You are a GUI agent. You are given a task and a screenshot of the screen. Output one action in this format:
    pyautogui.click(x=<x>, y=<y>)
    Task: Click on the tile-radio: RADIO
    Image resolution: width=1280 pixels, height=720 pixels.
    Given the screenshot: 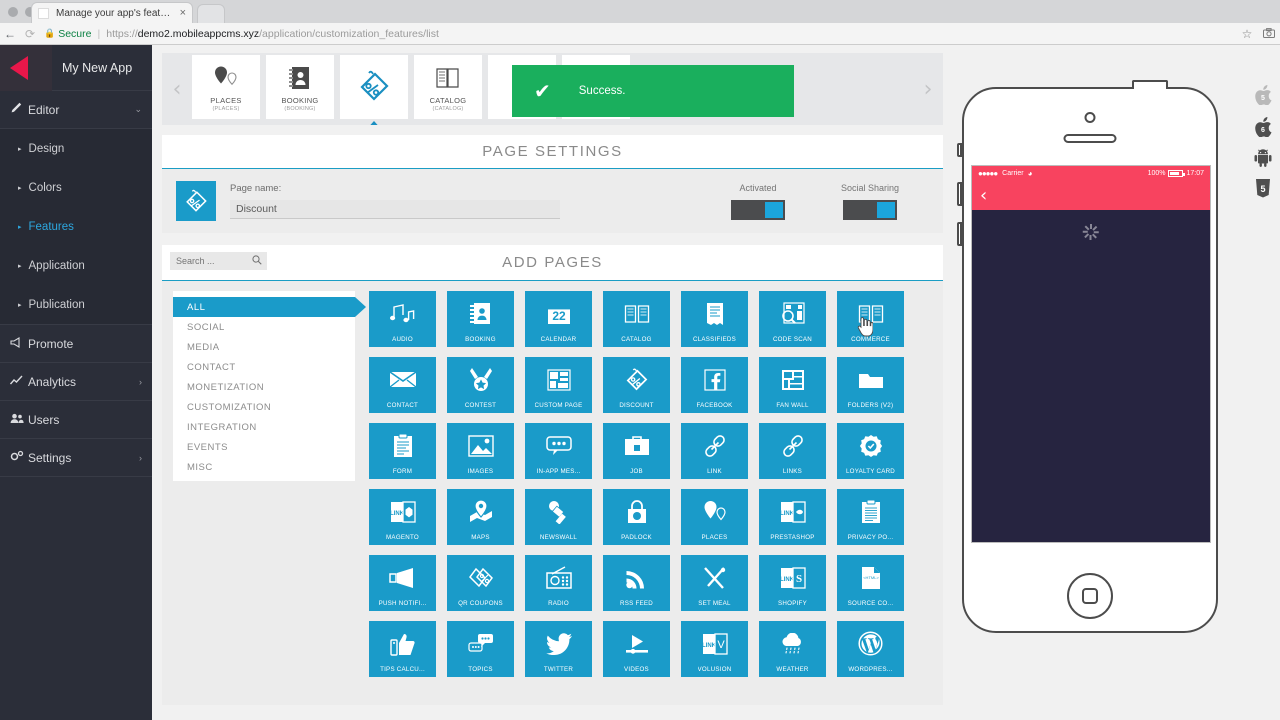 What is the action you would take?
    pyautogui.click(x=558, y=583)
    